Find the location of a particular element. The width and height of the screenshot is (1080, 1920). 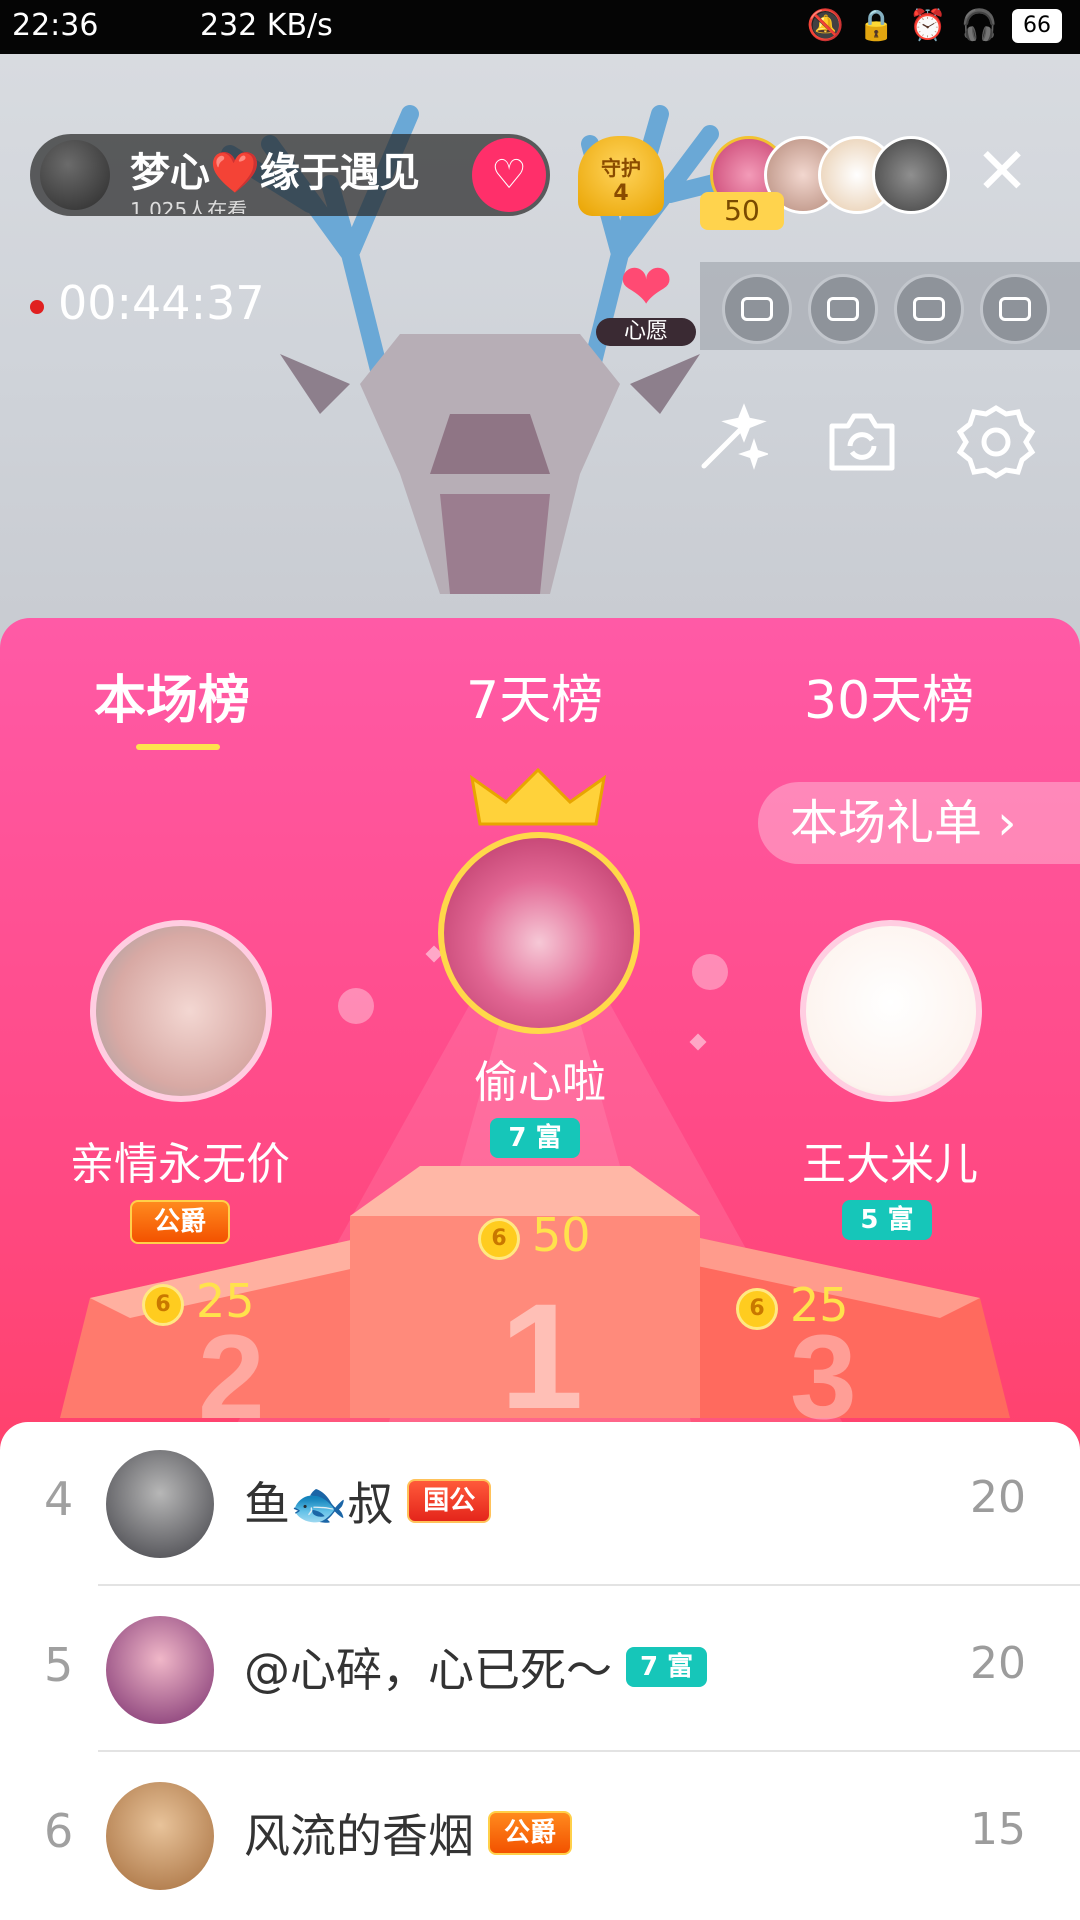

recording-dot-icon is located at coordinates (37, 306).